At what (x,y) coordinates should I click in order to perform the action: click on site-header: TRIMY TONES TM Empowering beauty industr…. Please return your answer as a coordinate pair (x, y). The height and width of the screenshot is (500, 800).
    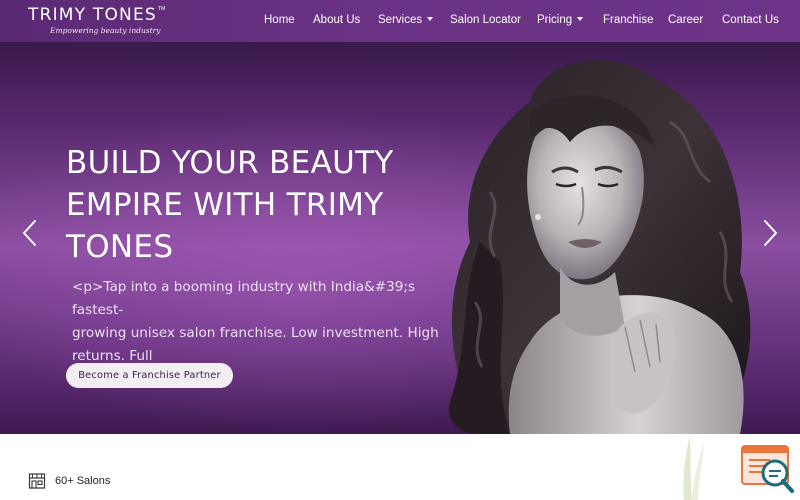
    Looking at the image, I should click on (400, 21).